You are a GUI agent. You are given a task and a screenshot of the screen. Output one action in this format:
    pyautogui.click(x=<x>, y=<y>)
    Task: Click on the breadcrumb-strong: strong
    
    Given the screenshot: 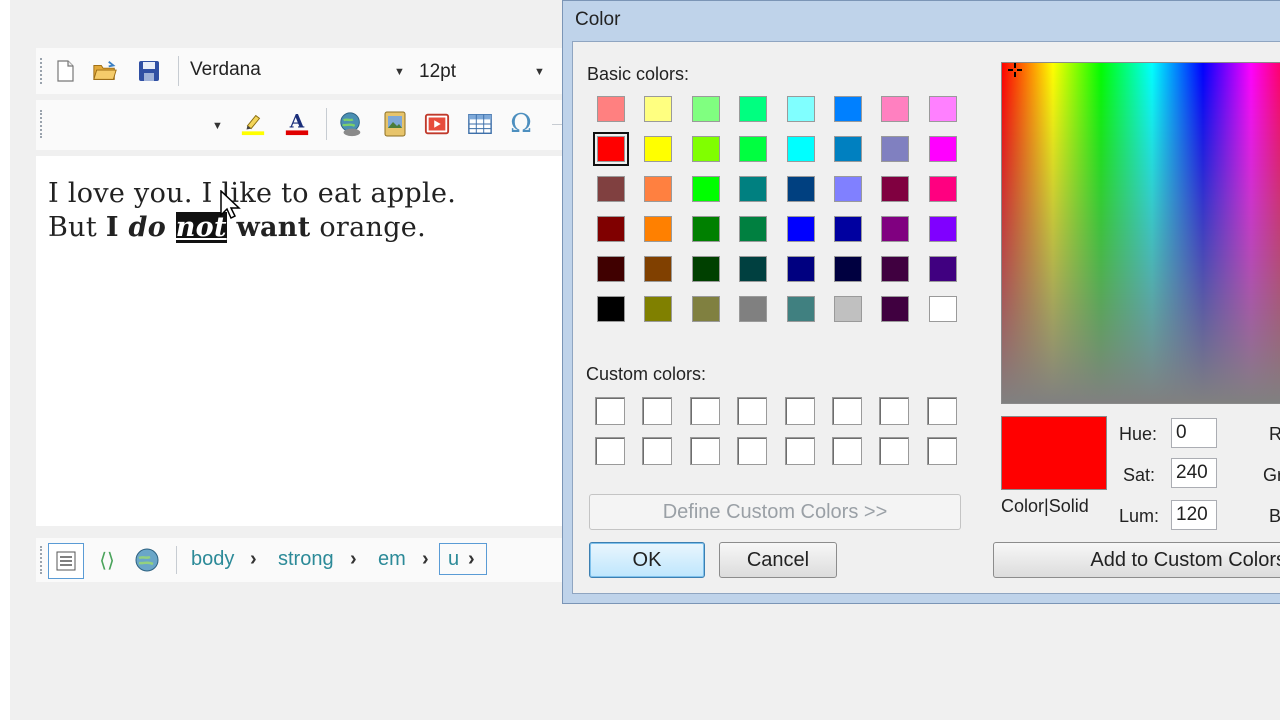 What is the action you would take?
    pyautogui.click(x=306, y=559)
    